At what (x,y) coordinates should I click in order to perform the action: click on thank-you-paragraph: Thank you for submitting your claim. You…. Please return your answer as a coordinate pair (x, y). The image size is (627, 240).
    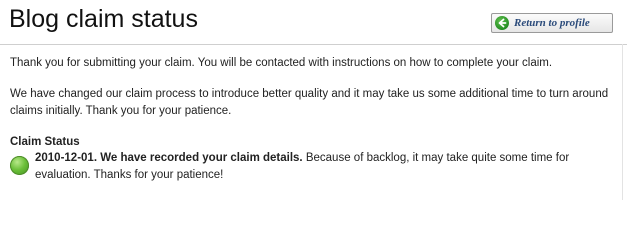
    Looking at the image, I should click on (281, 63).